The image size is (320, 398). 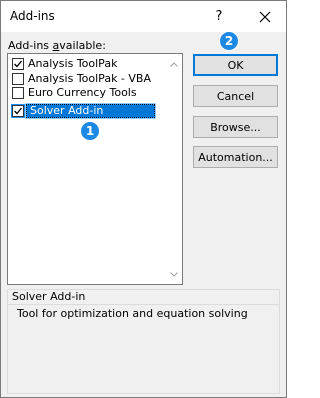 I want to click on list-scrollbar, so click(x=174, y=169).